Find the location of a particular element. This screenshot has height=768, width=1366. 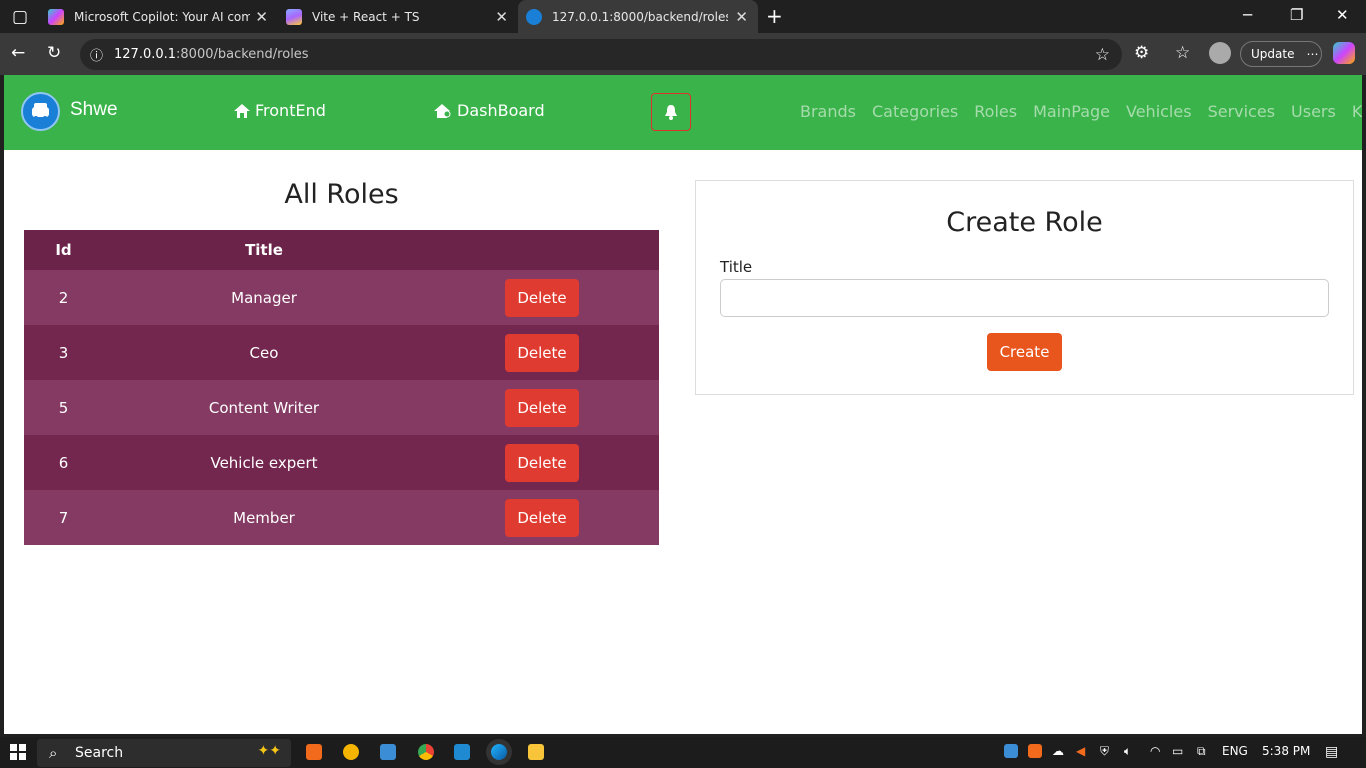

dashboard-link: DashBoard is located at coordinates (489, 110).